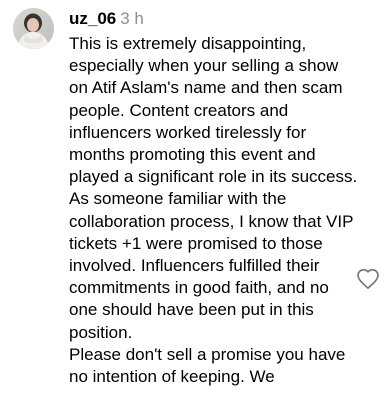 This screenshot has width=387, height=417. I want to click on comment-header: uz_06 3 h, so click(106, 19).